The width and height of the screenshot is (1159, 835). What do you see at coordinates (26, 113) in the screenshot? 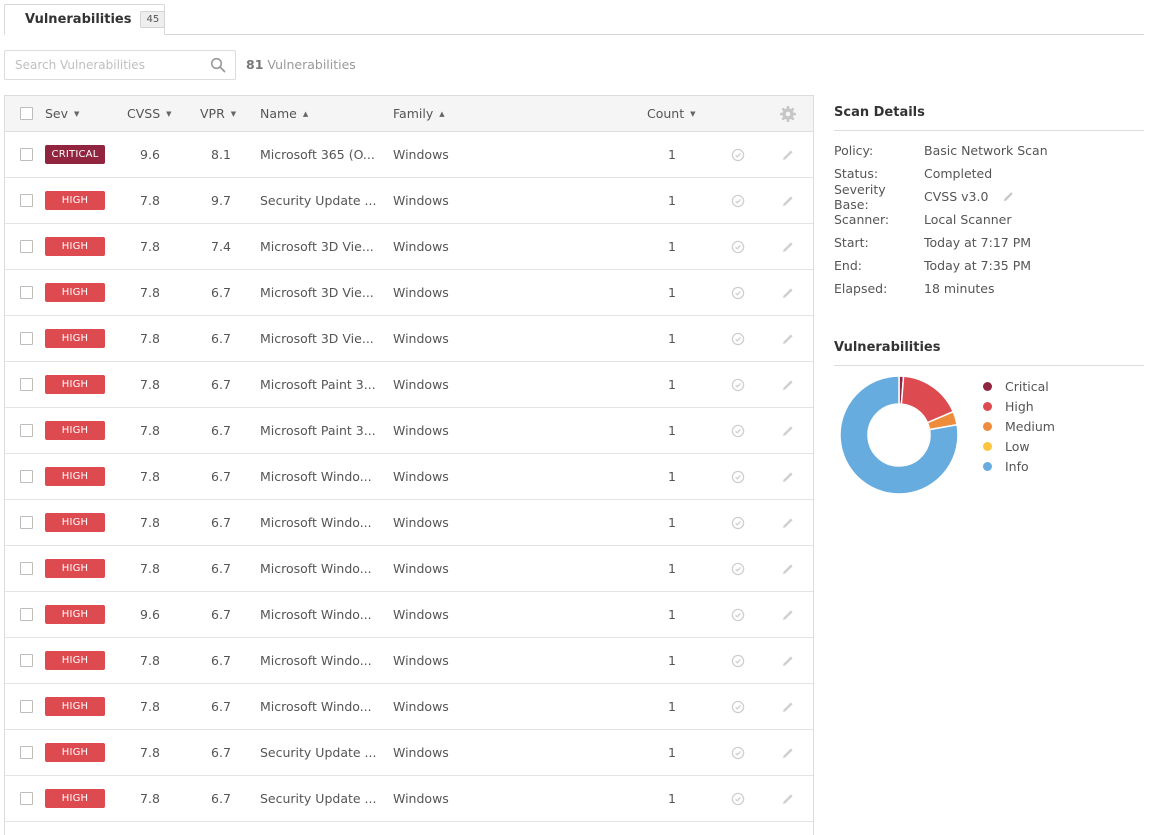
I see `select-all-checkbox` at bounding box center [26, 113].